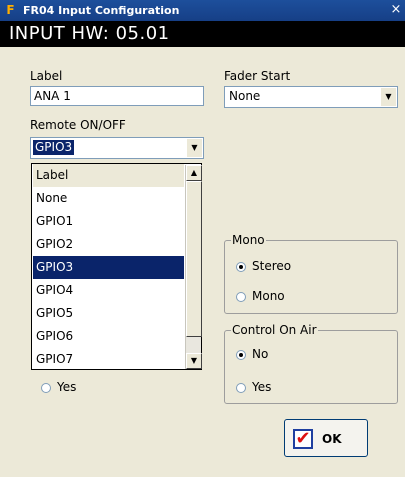  I want to click on list-item: GPIO1, so click(108, 221).